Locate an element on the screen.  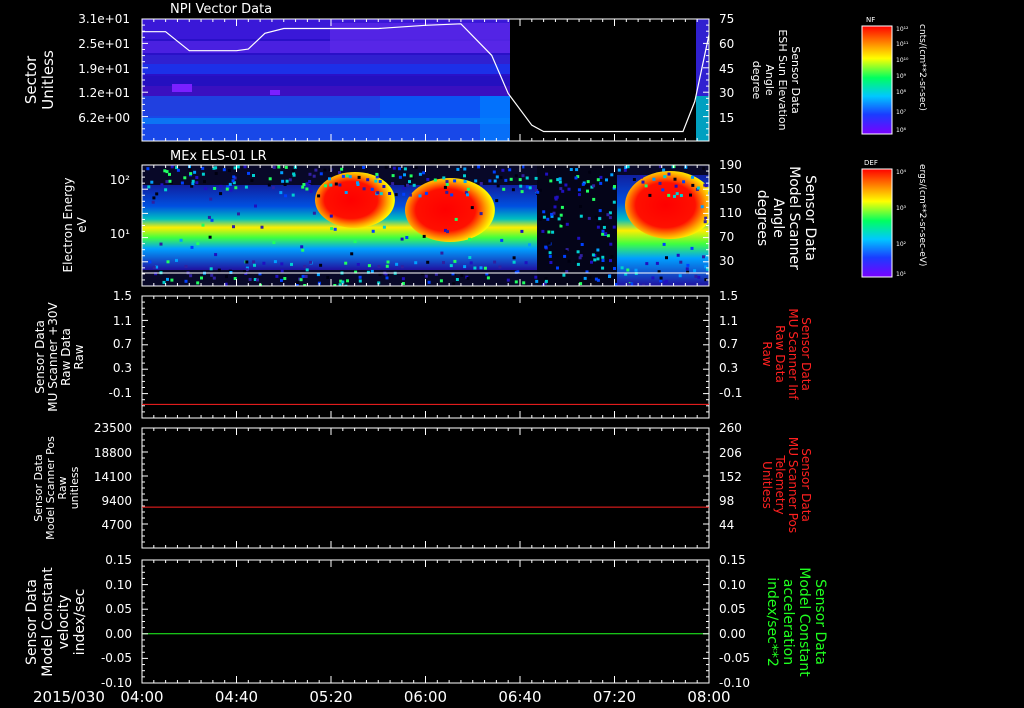
npi-left-tick-4: 6.2e+00 is located at coordinates (104, 118).